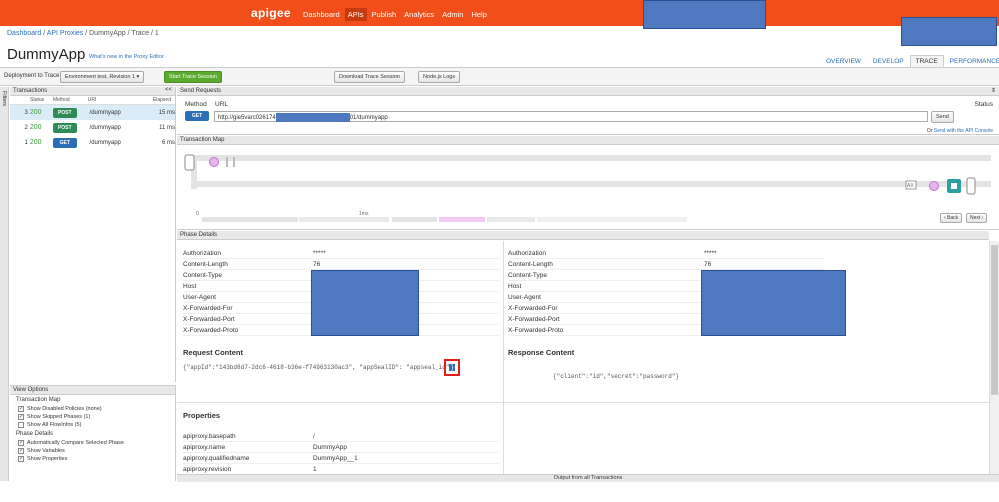  What do you see at coordinates (942, 117) in the screenshot?
I see `send-button: Send` at bounding box center [942, 117].